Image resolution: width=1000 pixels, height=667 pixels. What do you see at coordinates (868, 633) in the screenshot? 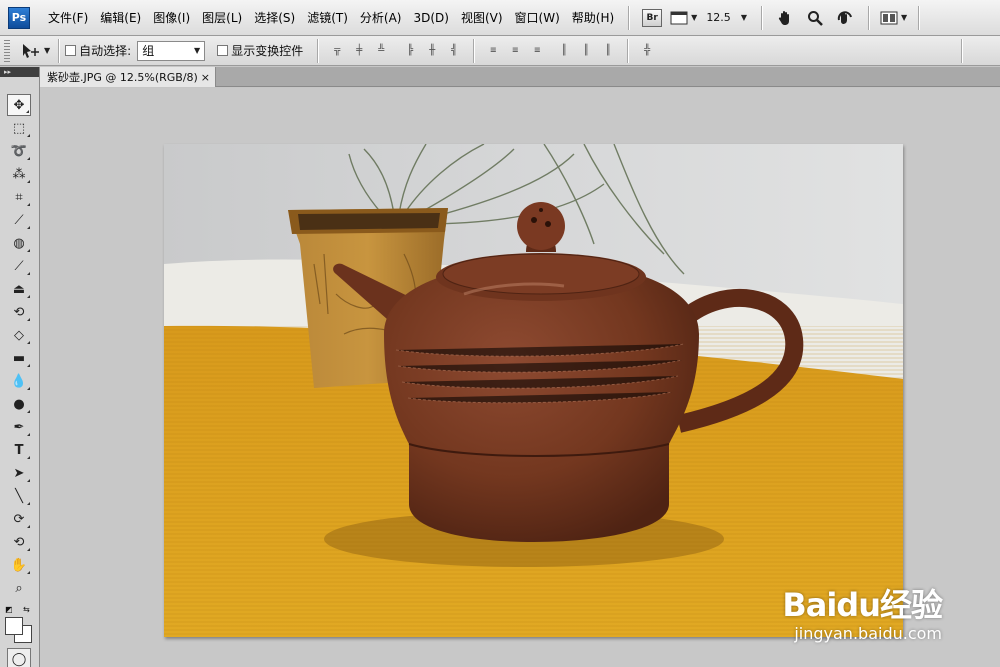
I see `watermark-url: jingyan.baidu.com` at bounding box center [868, 633].